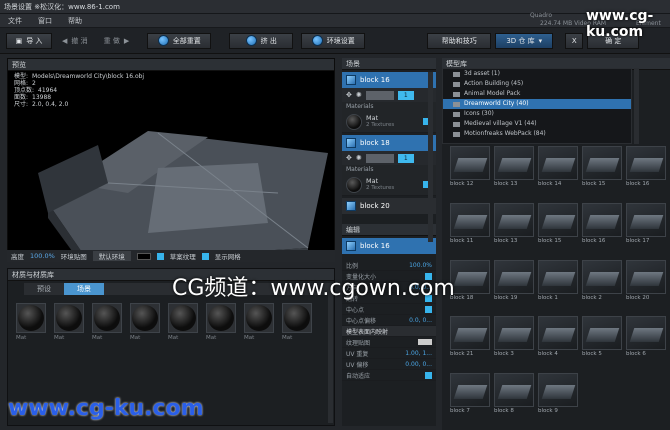 Image resolution: width=670 pixels, height=430 pixels. Describe the element at coordinates (171, 256) in the screenshot. I see `viewport-bar: 高度 100.0% 环境贴图 默认环境 草案纹理 显示网格` at that location.